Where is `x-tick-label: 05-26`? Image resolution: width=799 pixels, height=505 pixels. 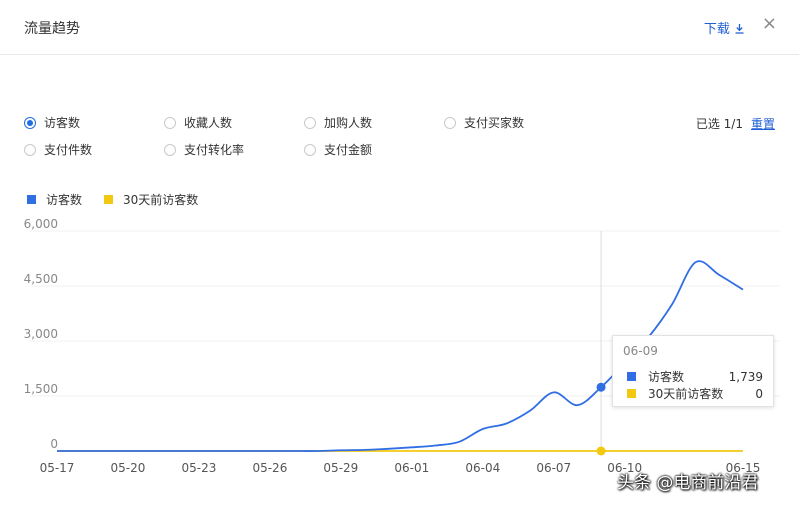 x-tick-label: 05-26 is located at coordinates (269, 468).